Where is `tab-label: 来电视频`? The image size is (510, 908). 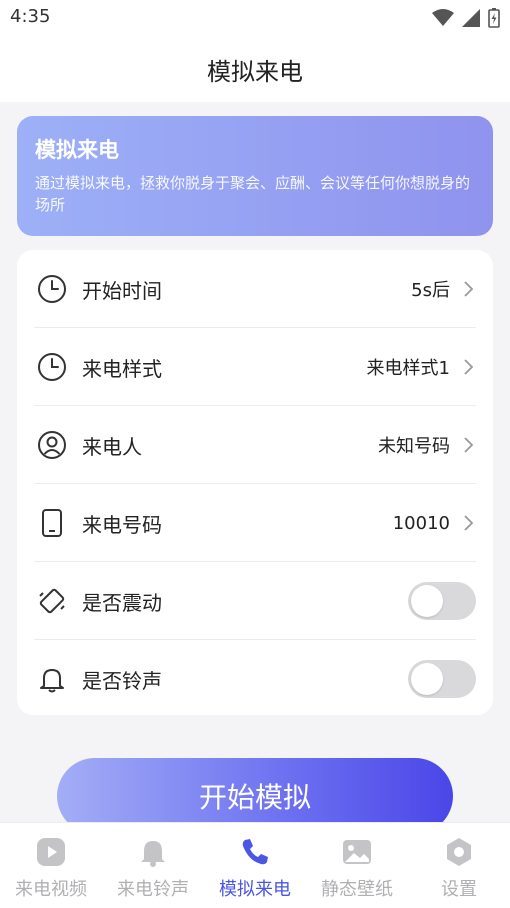
tab-label: 来电视频 is located at coordinates (51, 889).